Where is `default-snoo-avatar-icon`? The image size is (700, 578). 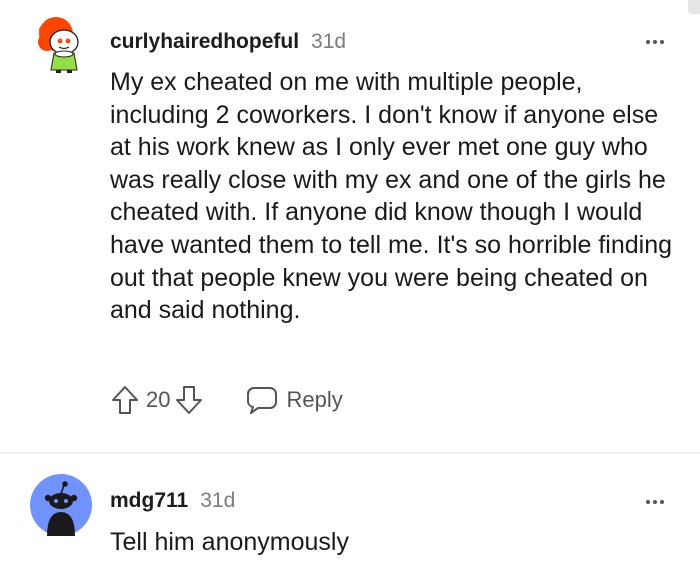
default-snoo-avatar-icon is located at coordinates (61, 505).